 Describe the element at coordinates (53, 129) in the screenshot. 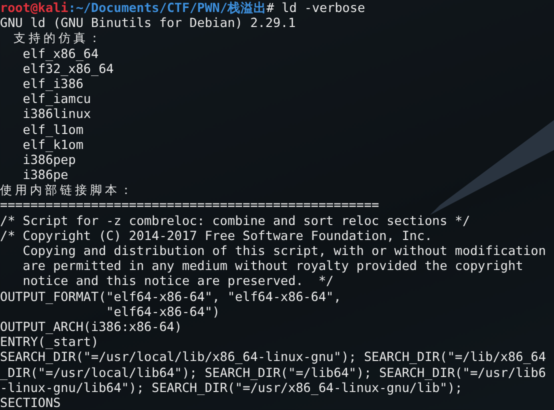

I see `output-line: elf_l1om` at that location.